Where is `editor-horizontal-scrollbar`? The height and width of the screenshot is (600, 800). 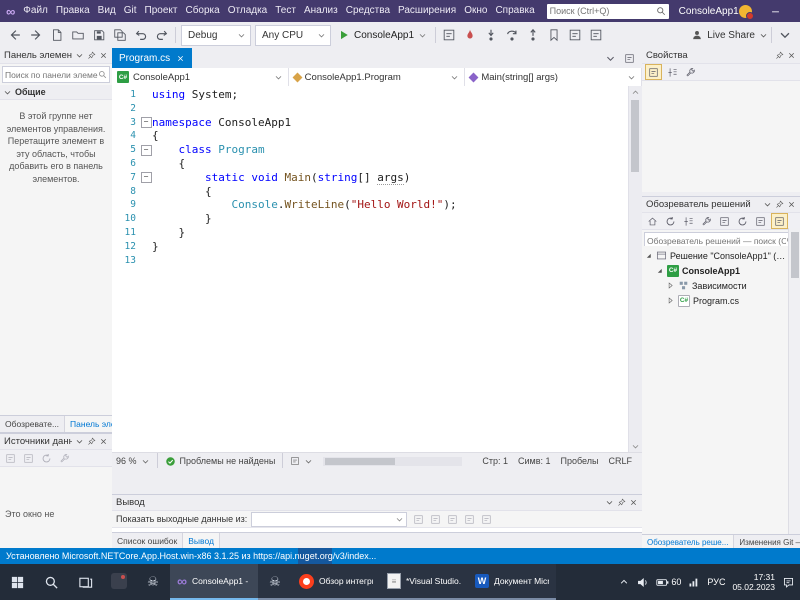
editor-horizontal-scrollbar is located at coordinates (393, 461).